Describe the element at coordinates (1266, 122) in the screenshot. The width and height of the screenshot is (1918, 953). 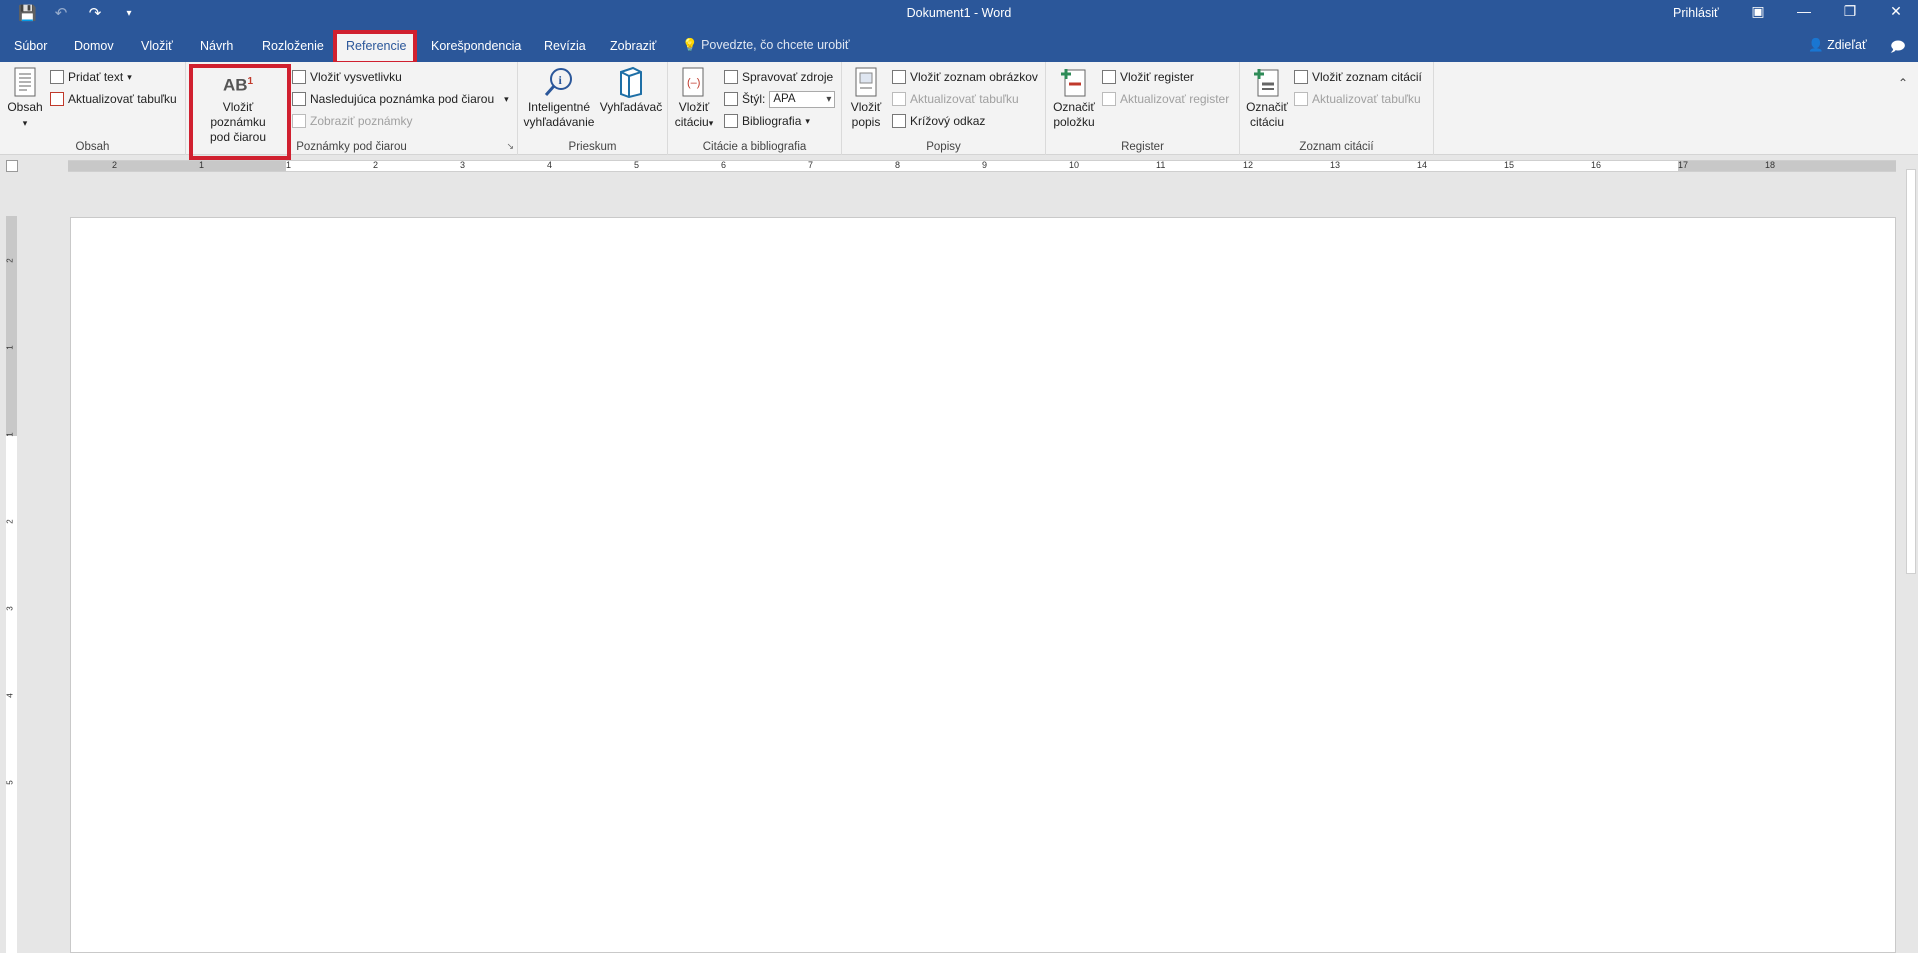
I see `mark-citation-label-2: citáciu` at that location.